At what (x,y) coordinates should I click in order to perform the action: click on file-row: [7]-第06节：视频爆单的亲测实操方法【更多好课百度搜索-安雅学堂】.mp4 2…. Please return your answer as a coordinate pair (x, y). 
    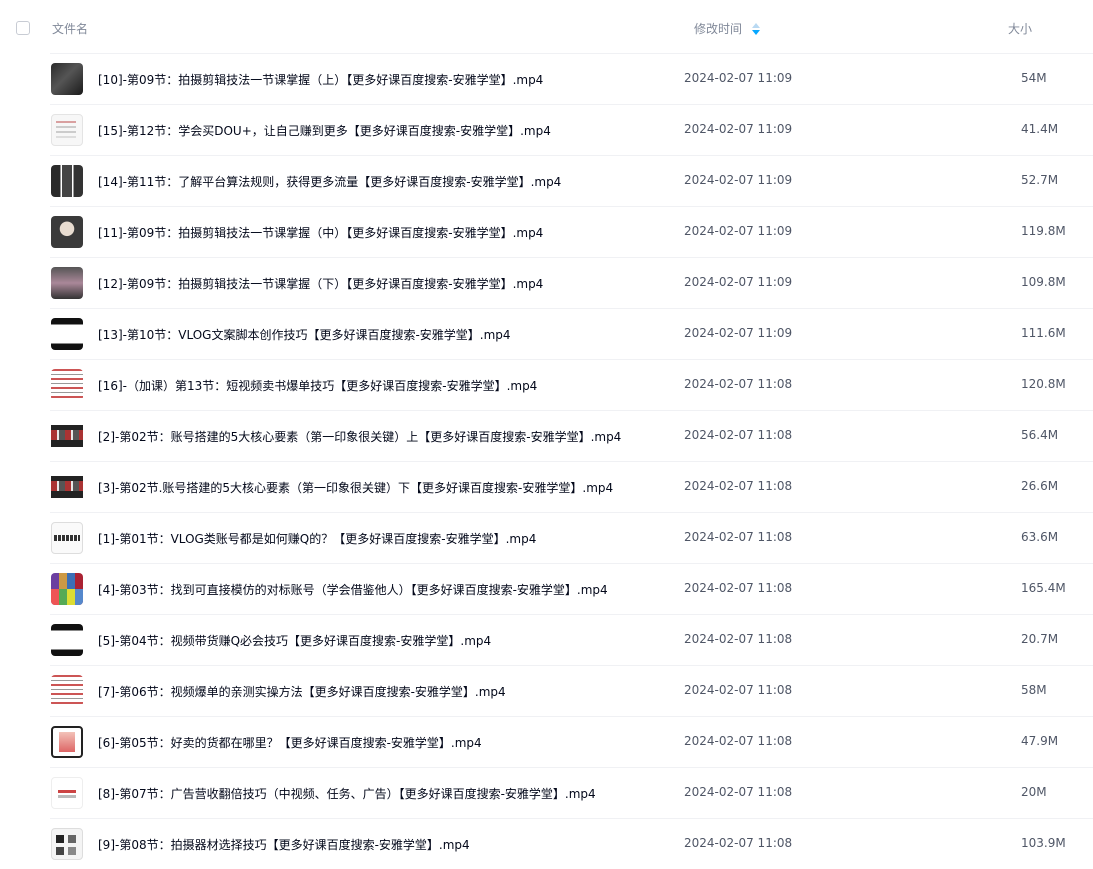
    Looking at the image, I should click on (546, 690).